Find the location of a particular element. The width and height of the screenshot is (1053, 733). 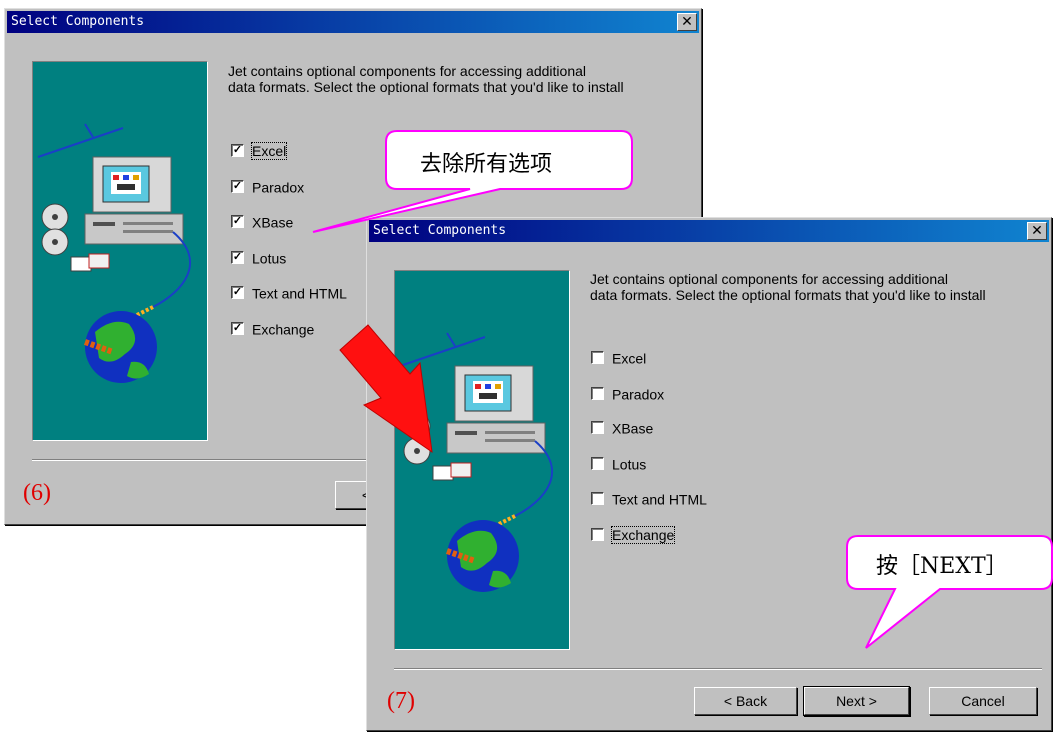

step-label: (7) is located at coordinates (401, 701).